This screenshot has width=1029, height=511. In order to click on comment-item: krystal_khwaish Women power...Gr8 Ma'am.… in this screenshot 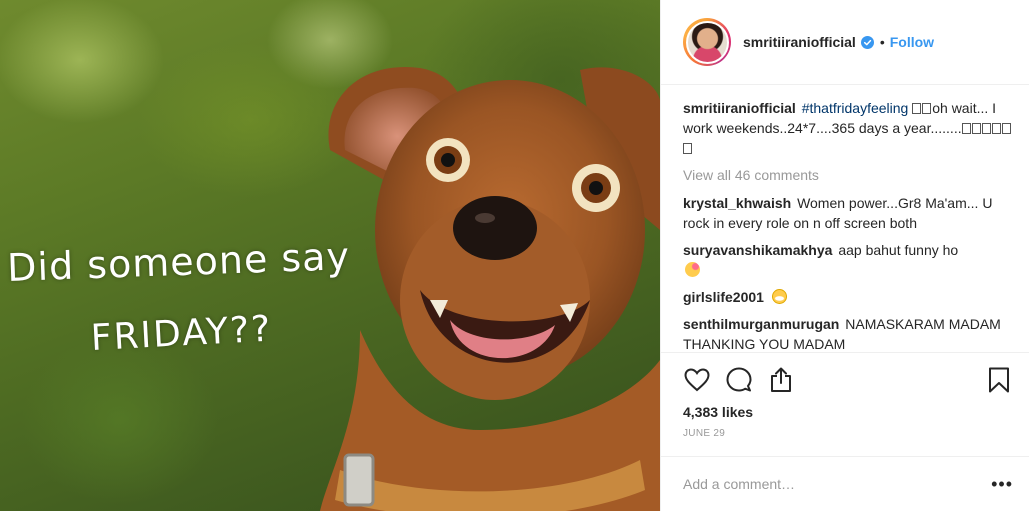, I will do `click(848, 213)`.